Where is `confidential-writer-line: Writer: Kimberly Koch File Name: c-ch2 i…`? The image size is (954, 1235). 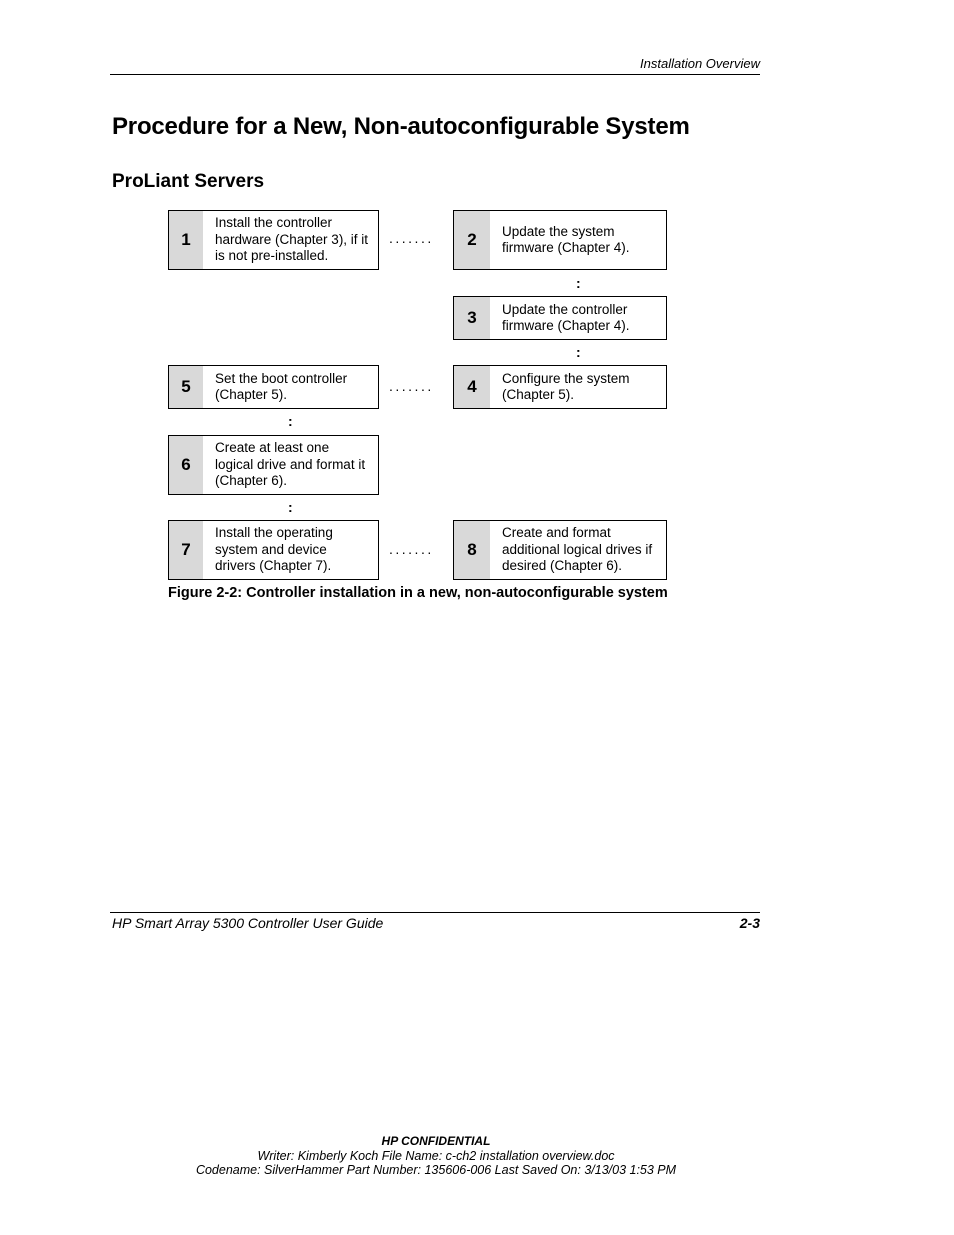 confidential-writer-line: Writer: Kimberly Koch File Name: c-ch2 i… is located at coordinates (436, 1156).